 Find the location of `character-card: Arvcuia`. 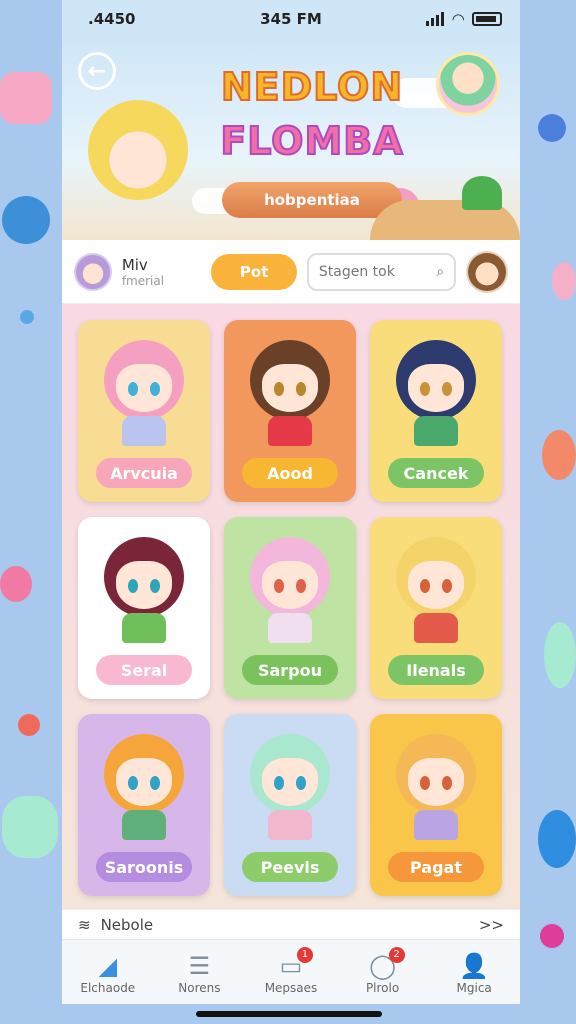

character-card: Arvcuia is located at coordinates (144, 411).